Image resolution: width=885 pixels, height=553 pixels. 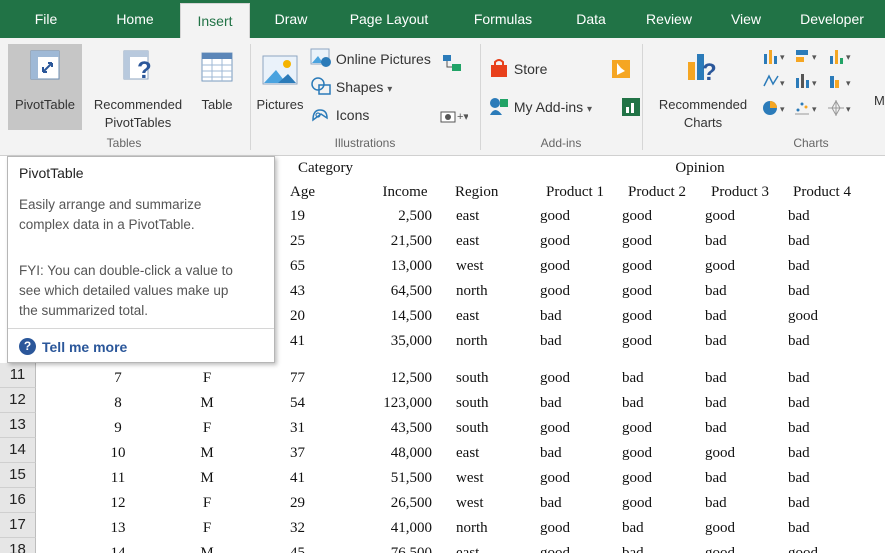 What do you see at coordinates (401, 428) in the screenshot?
I see `cell-income: 43,500` at bounding box center [401, 428].